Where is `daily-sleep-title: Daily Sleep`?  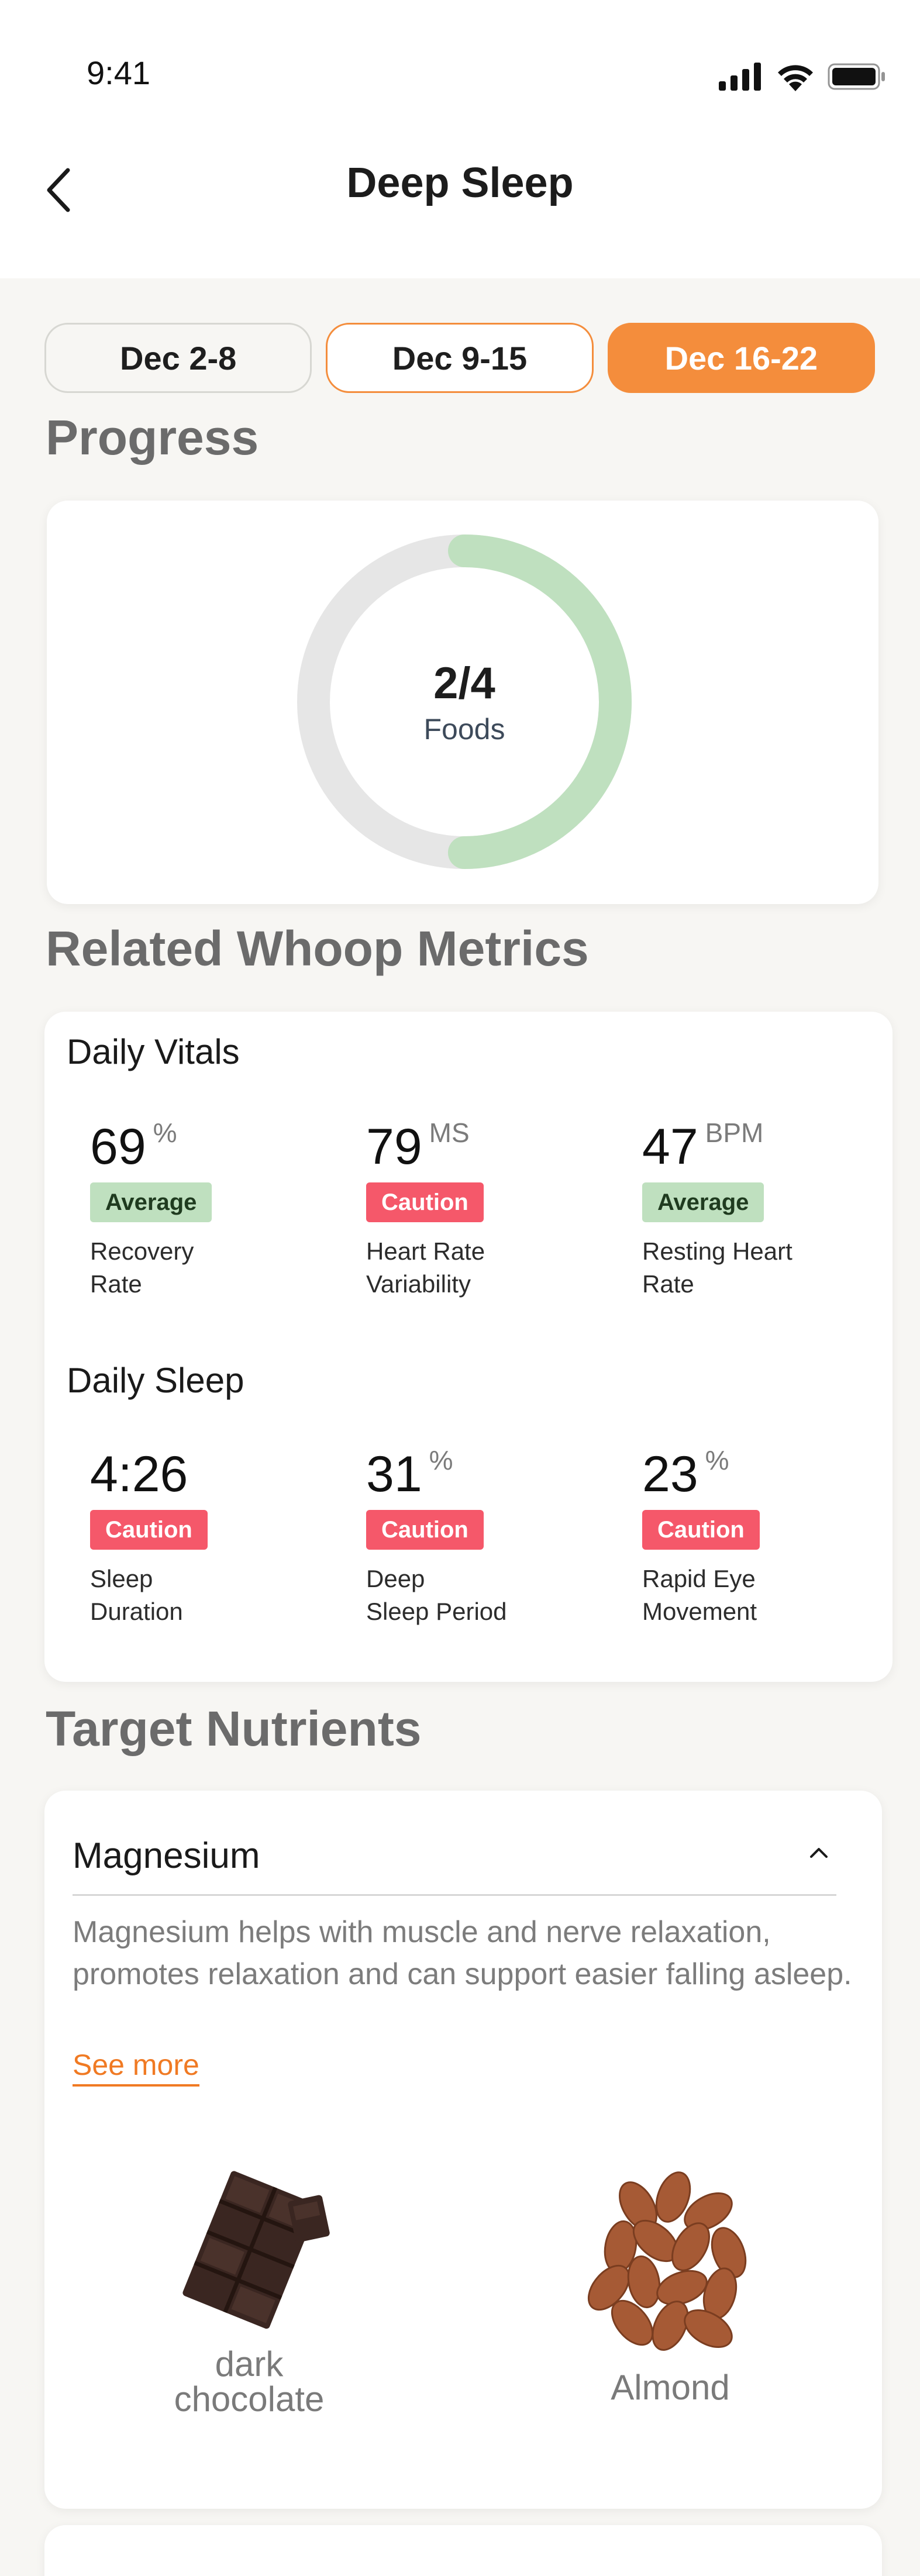 daily-sleep-title: Daily Sleep is located at coordinates (155, 1380).